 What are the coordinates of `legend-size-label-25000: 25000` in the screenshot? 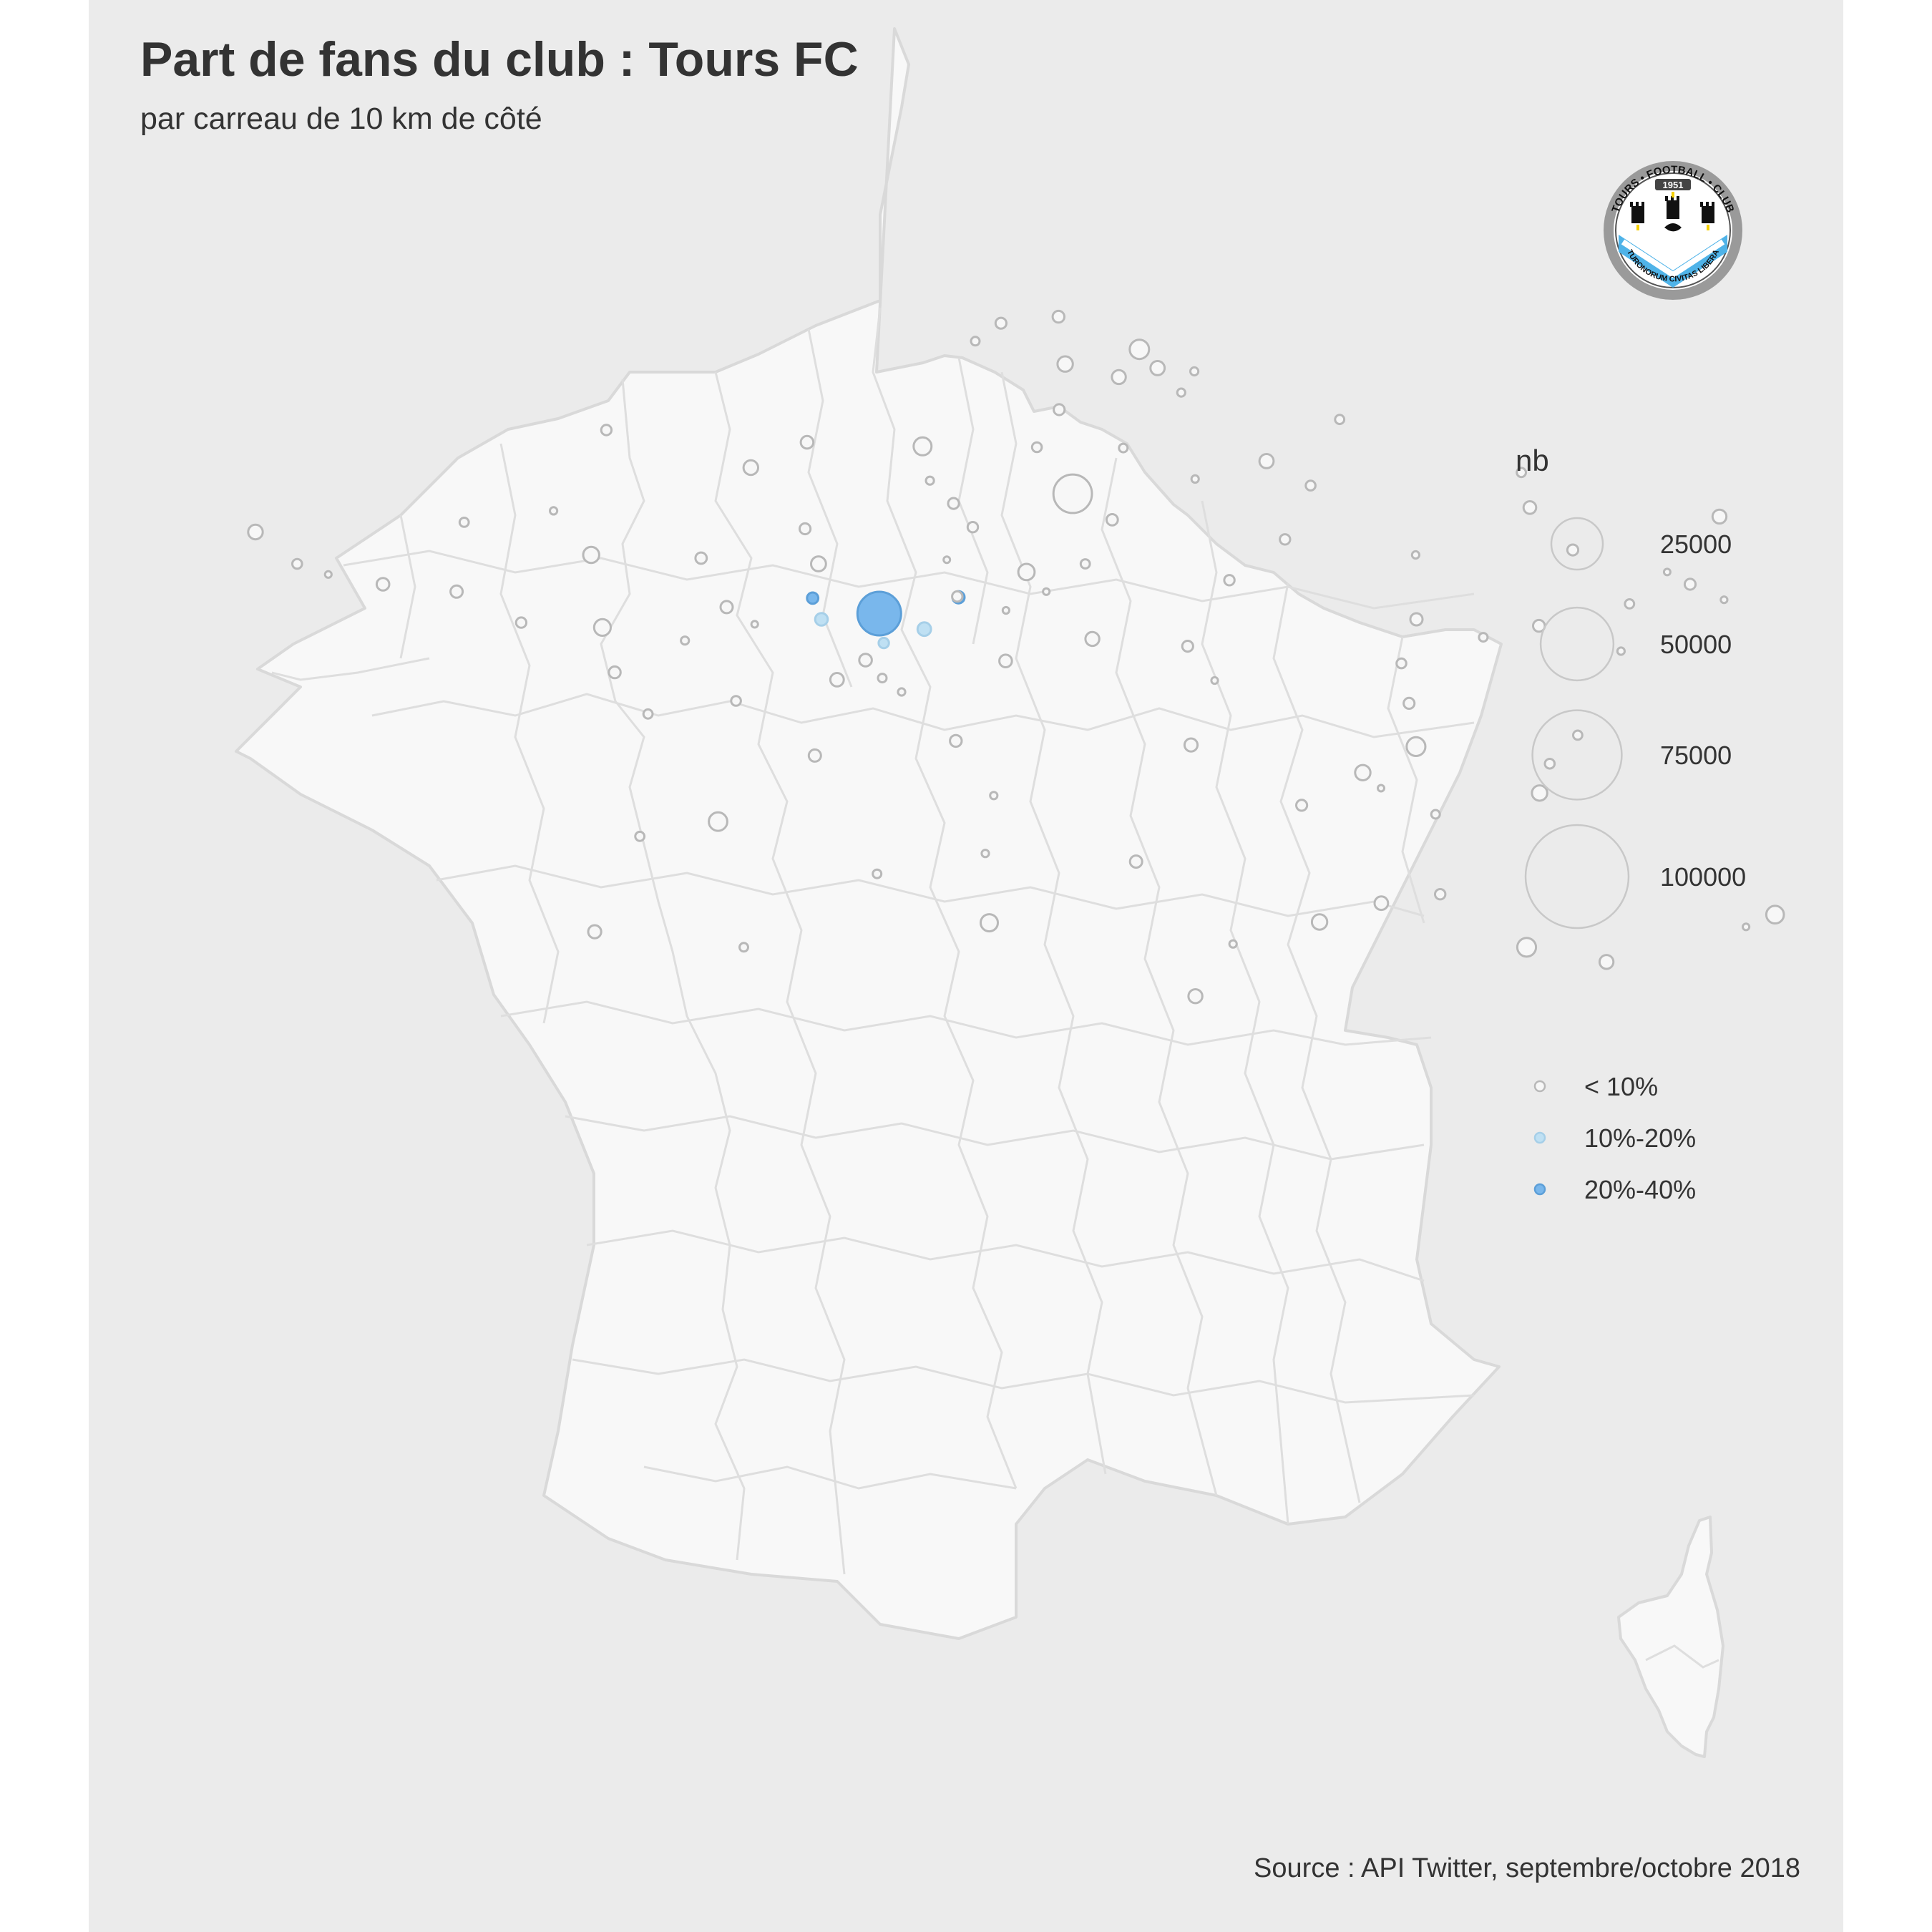 It's located at (1696, 544).